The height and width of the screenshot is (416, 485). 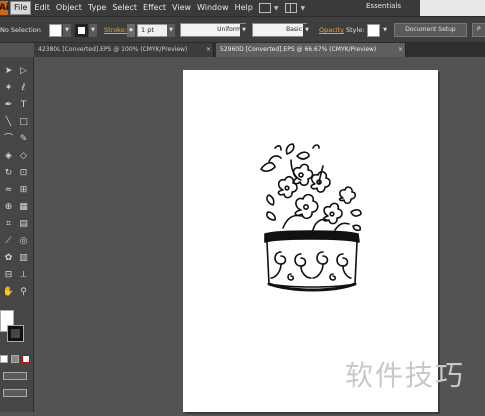 I want to click on stroke-color-swatch, so click(x=81, y=30).